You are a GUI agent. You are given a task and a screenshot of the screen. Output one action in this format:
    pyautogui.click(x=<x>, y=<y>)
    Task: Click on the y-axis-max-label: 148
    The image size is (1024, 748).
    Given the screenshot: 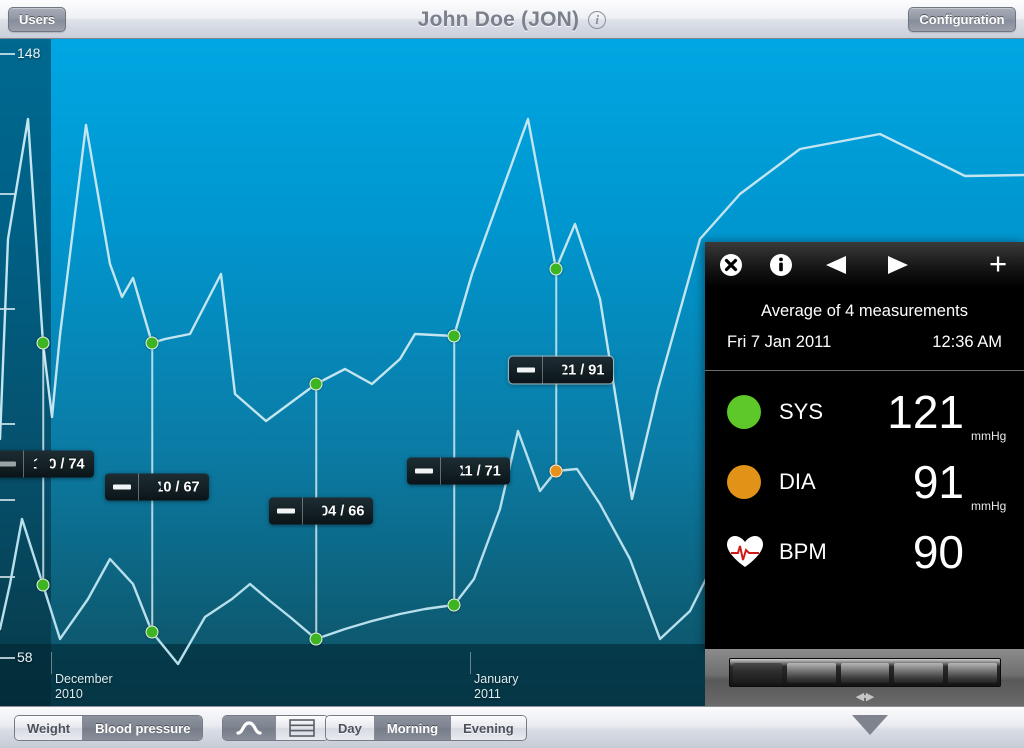 What is the action you would take?
    pyautogui.click(x=29, y=53)
    